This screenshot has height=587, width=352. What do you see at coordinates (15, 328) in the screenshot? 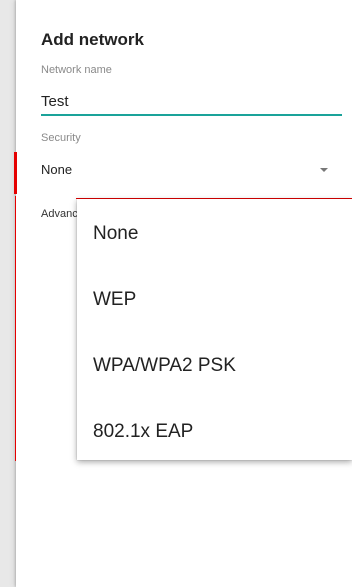
I see `highlight-border-left` at bounding box center [15, 328].